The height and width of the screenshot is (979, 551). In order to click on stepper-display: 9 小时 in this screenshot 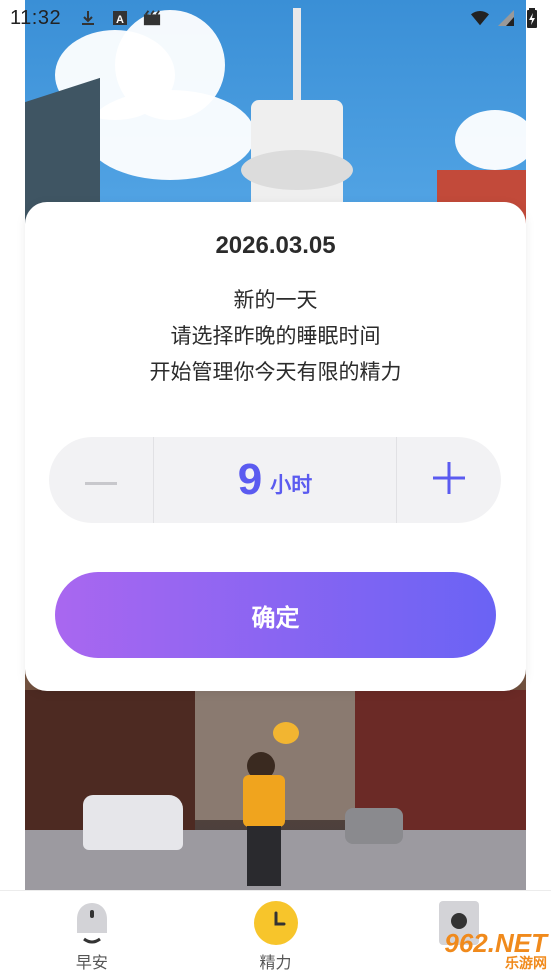, I will do `click(275, 480)`.